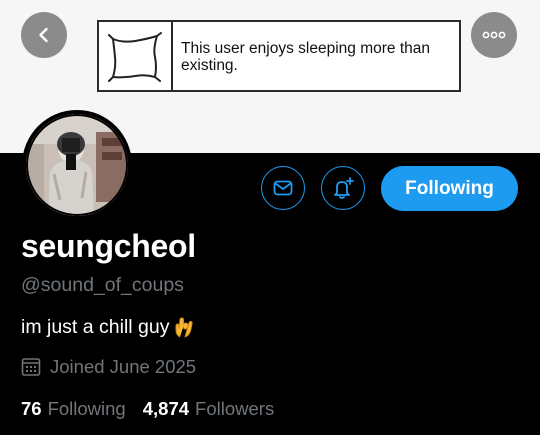 This screenshot has height=435, width=540. What do you see at coordinates (31, 408) in the screenshot?
I see `following-count: 76` at bounding box center [31, 408].